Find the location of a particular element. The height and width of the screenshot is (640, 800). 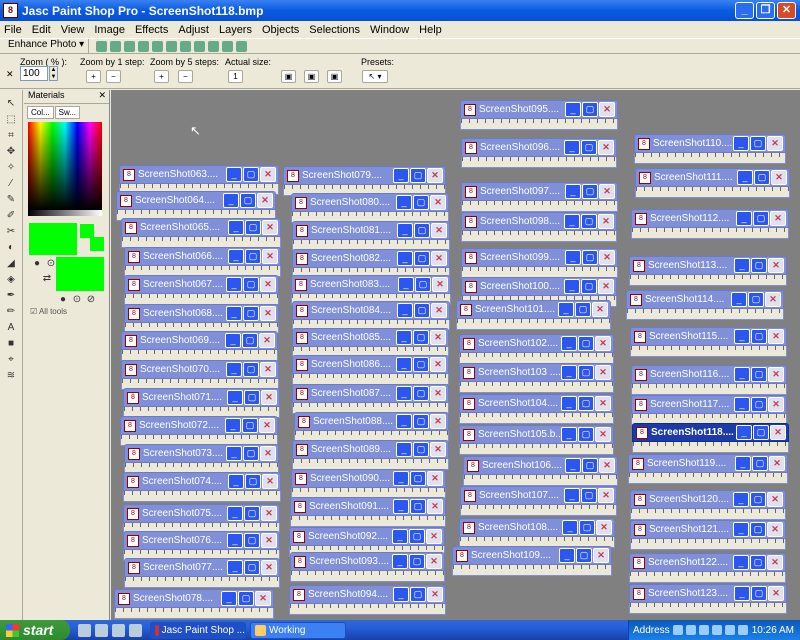

fit-image-button: ▣ is located at coordinates (311, 76).